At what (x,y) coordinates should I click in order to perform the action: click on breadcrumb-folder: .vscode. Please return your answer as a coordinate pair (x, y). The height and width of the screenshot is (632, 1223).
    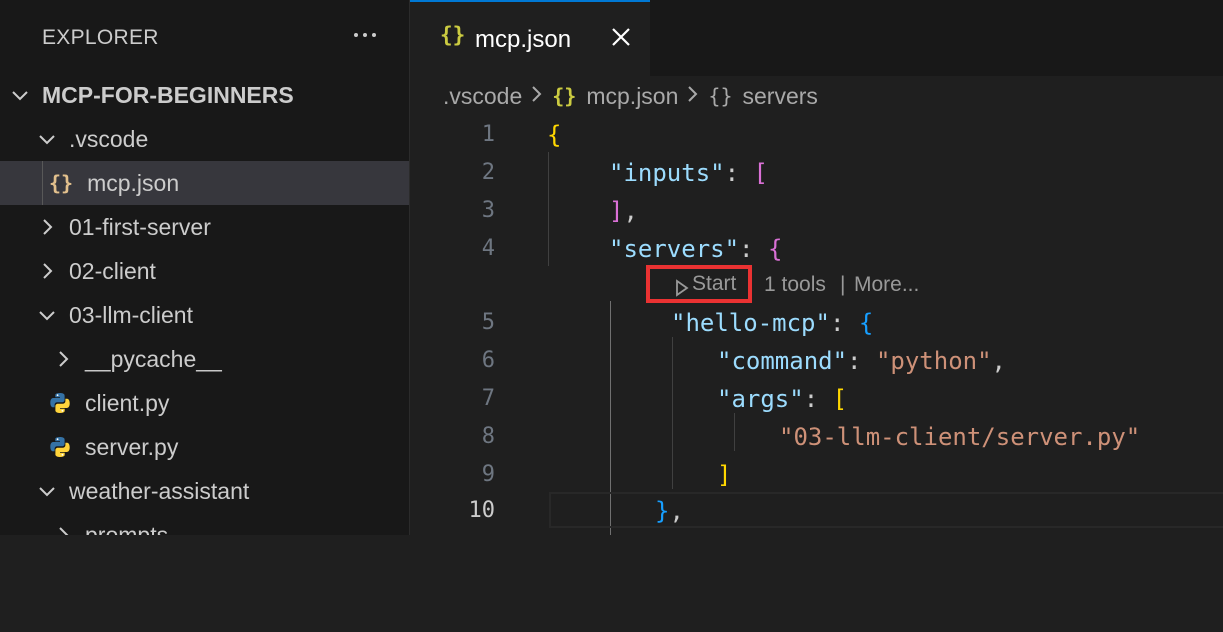
    Looking at the image, I should click on (482, 96).